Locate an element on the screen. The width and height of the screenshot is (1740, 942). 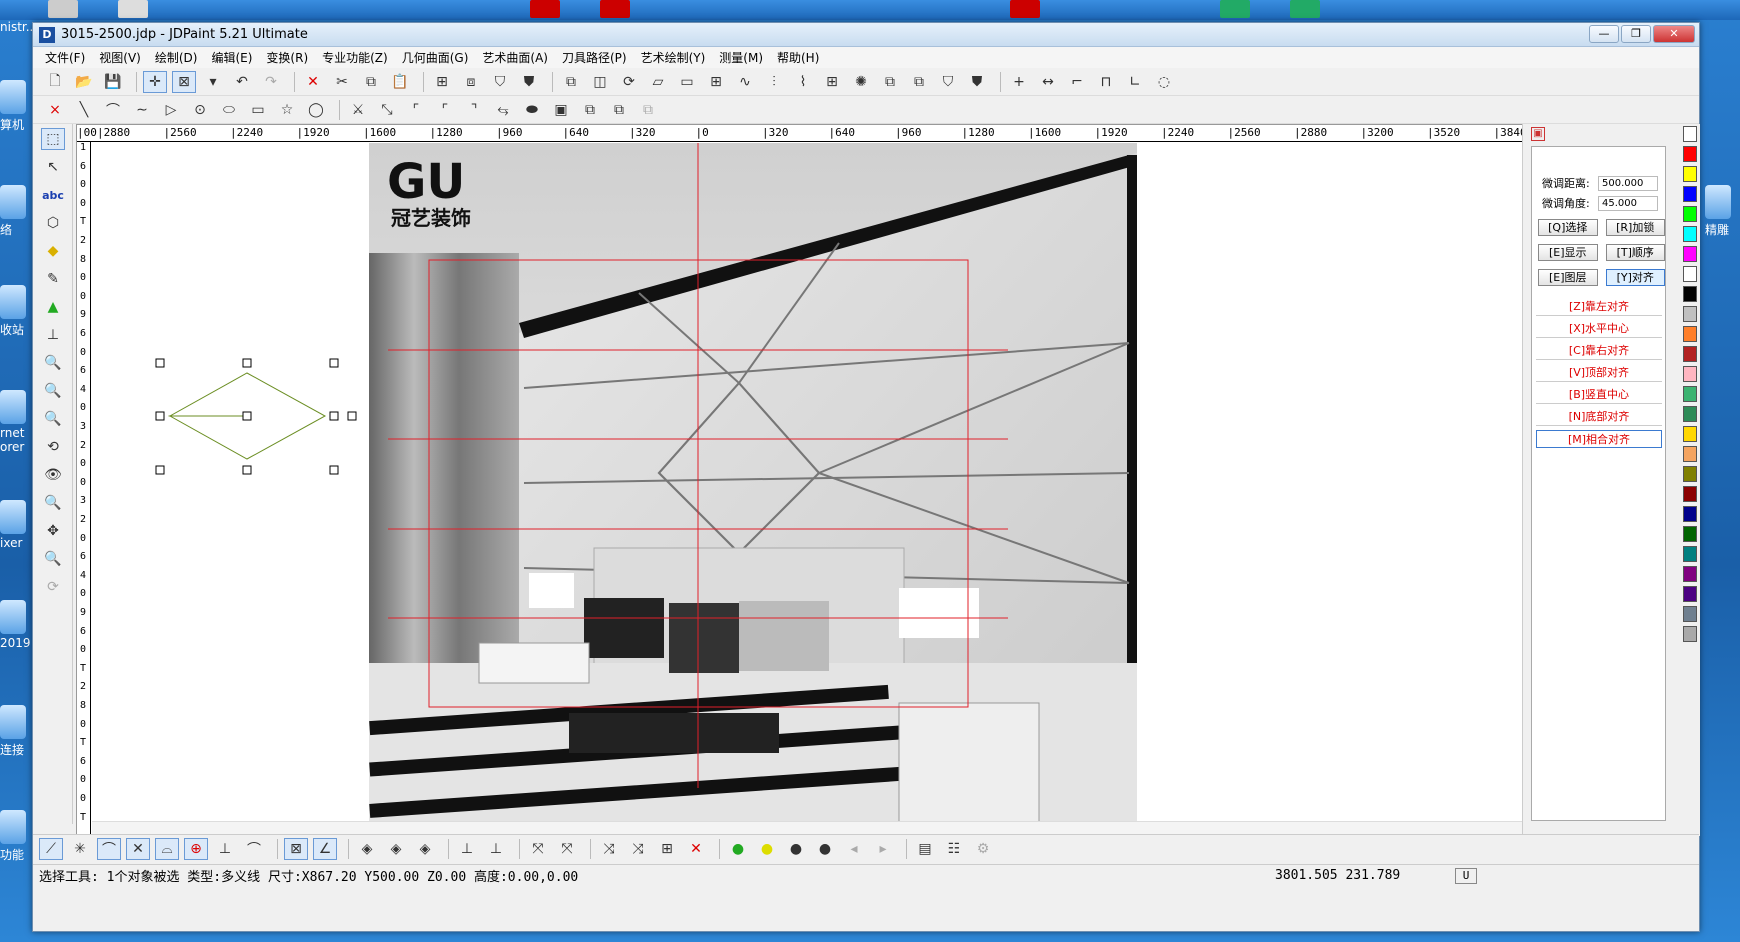
minimize-button: — is located at coordinates (1604, 34).